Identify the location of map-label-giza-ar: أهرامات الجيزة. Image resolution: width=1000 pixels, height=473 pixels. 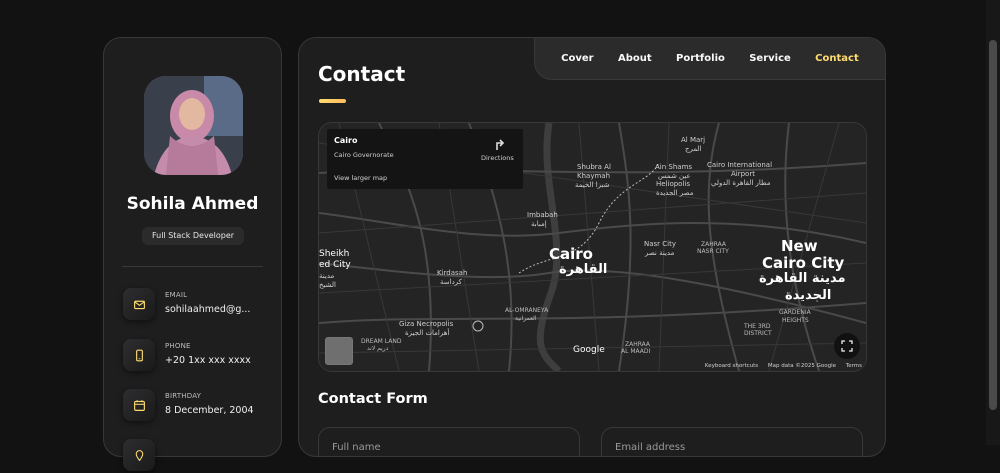
(427, 333).